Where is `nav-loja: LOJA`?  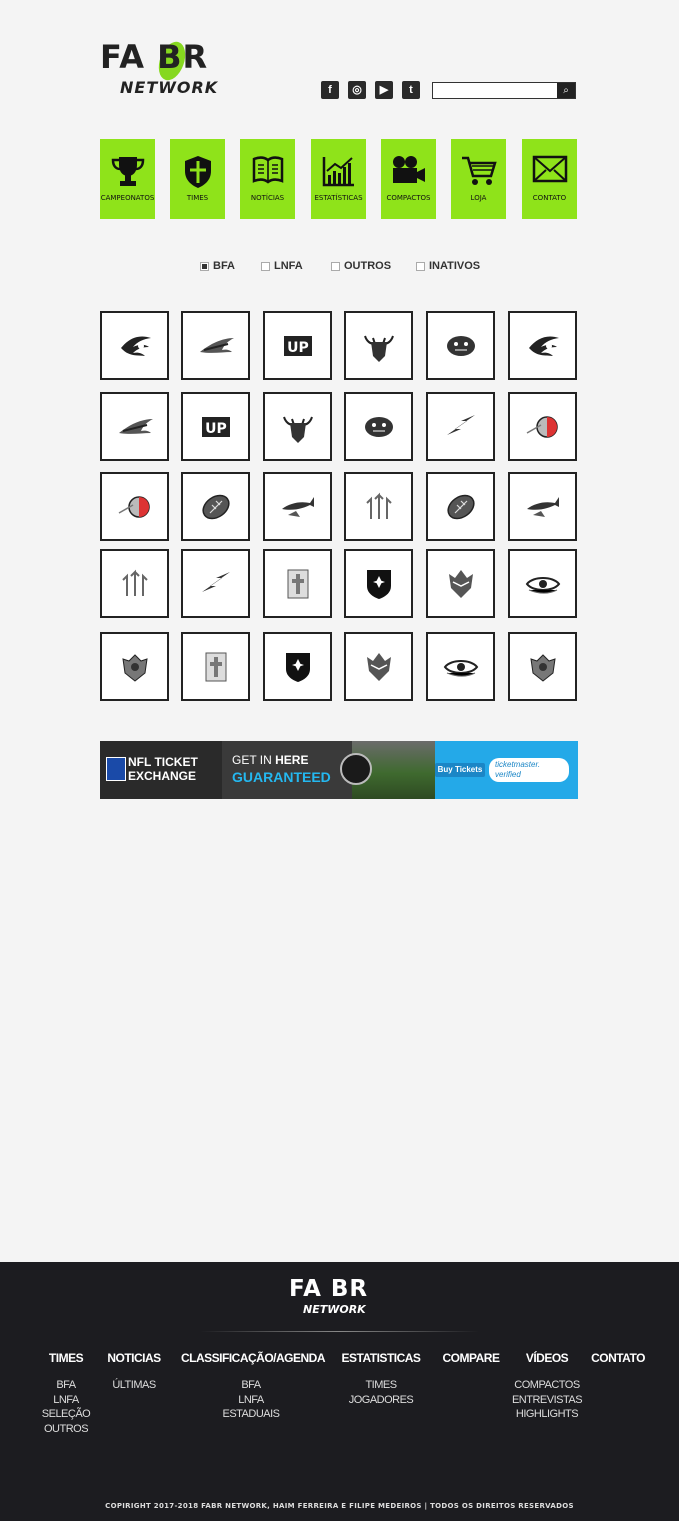 nav-loja: LOJA is located at coordinates (478, 179).